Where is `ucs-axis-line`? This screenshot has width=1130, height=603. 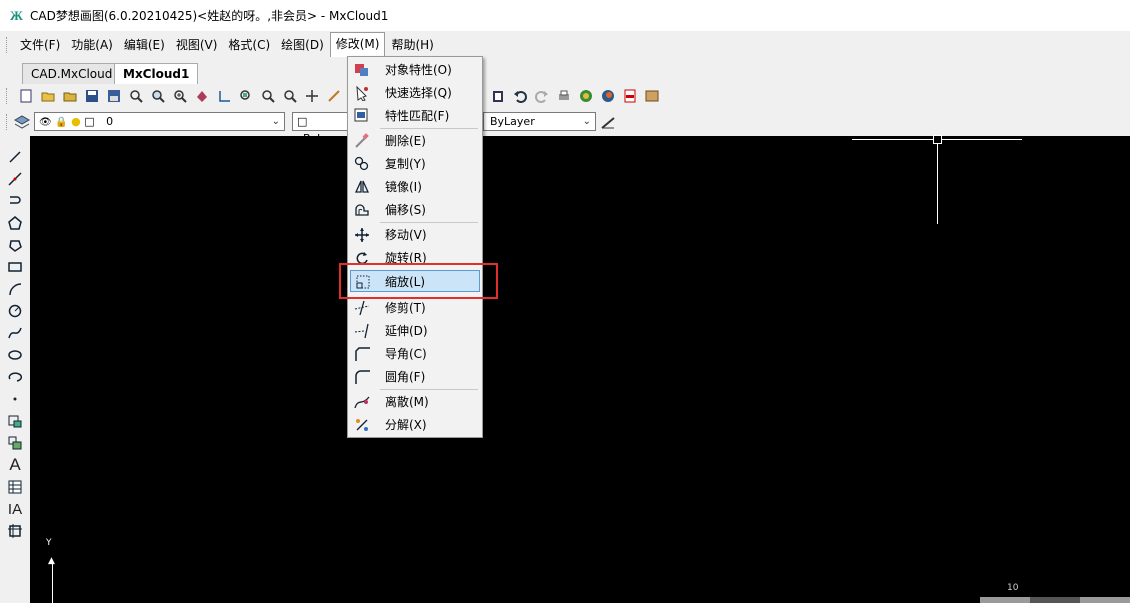 ucs-axis-line is located at coordinates (52, 581).